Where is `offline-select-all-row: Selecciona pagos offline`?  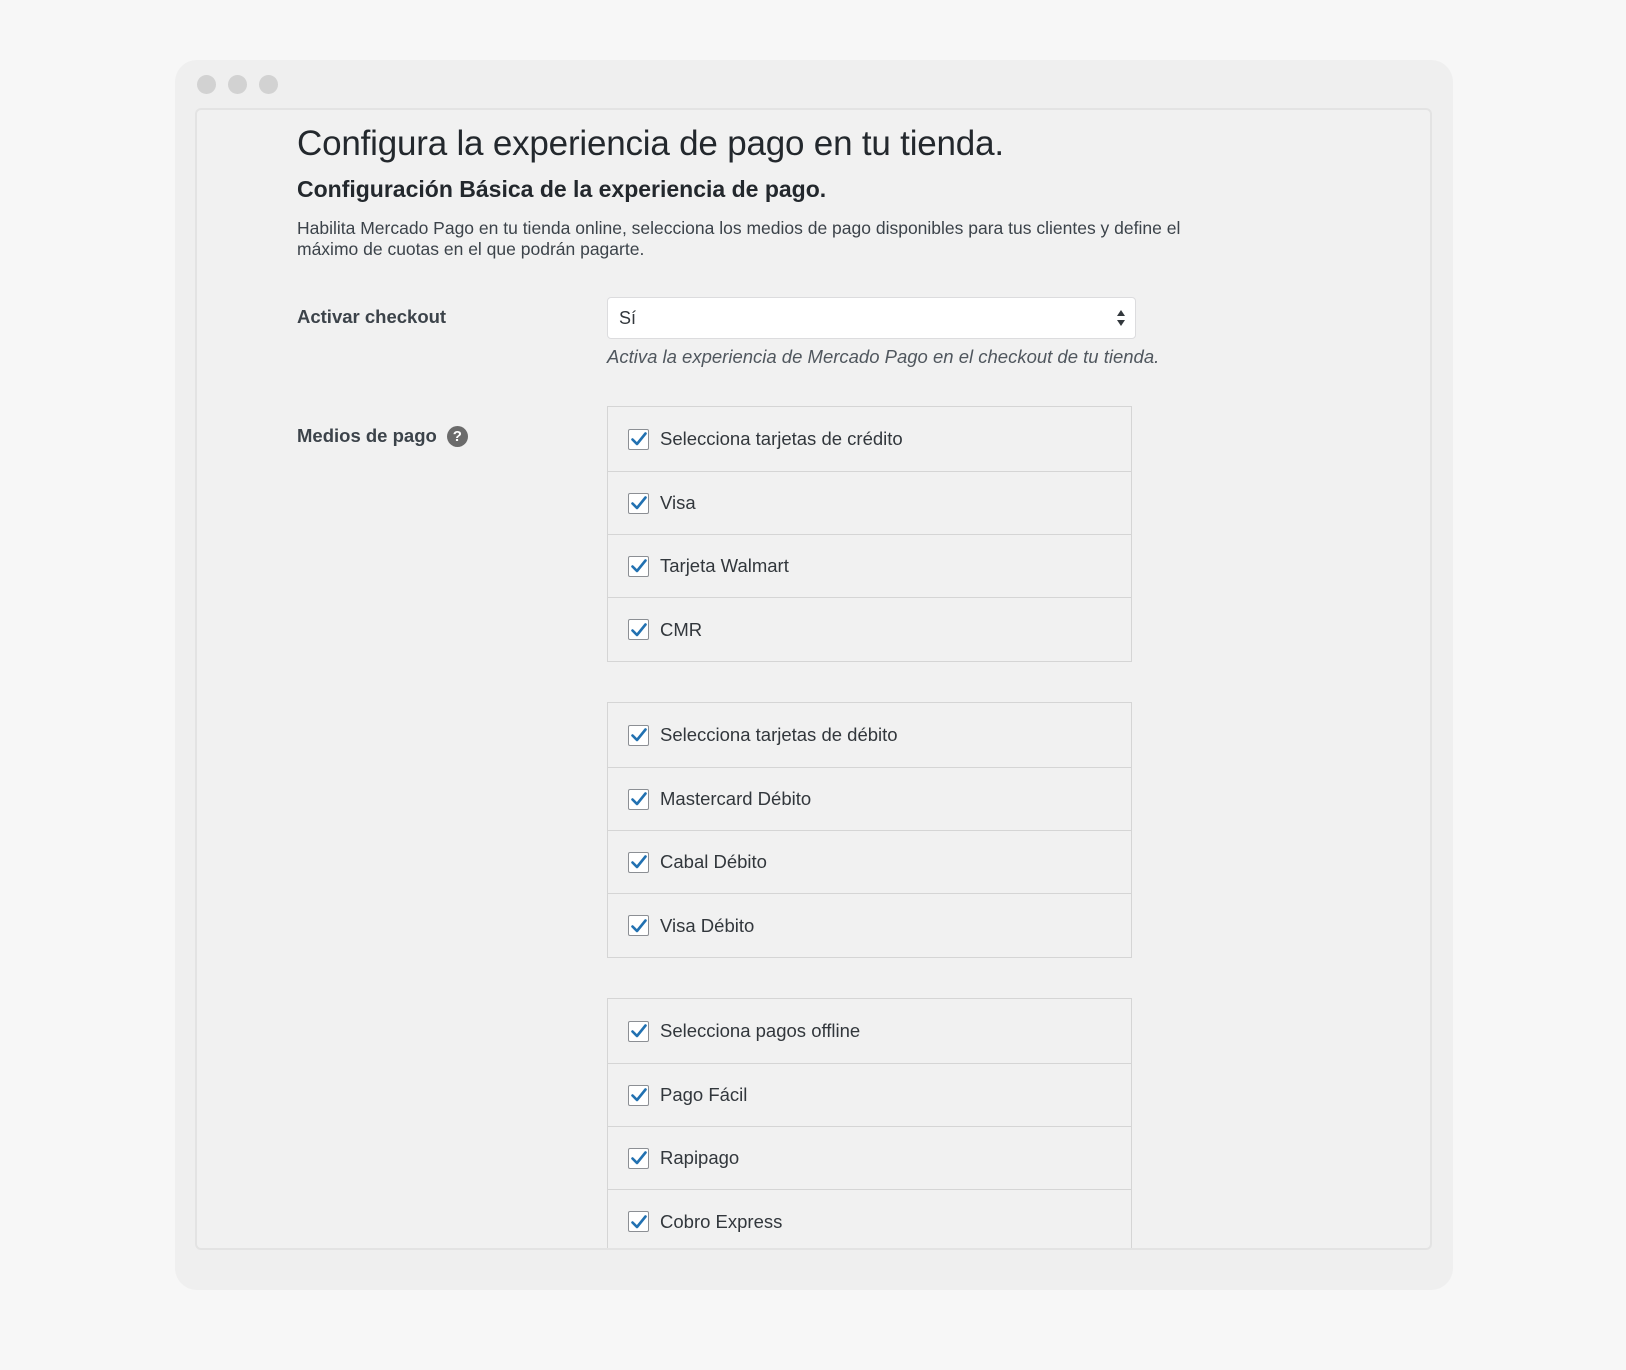
offline-select-all-row: Selecciona pagos offline is located at coordinates (869, 1031).